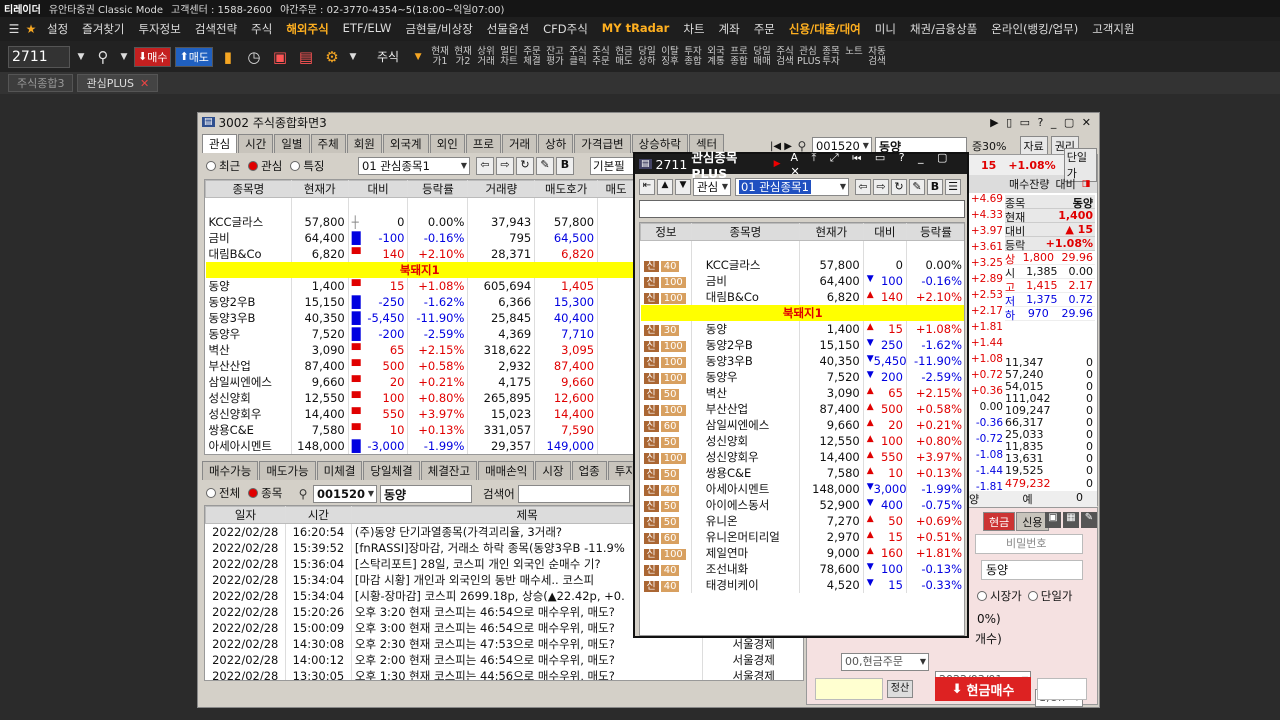  I want to click on search-icon: ⚲, so click(103, 57).